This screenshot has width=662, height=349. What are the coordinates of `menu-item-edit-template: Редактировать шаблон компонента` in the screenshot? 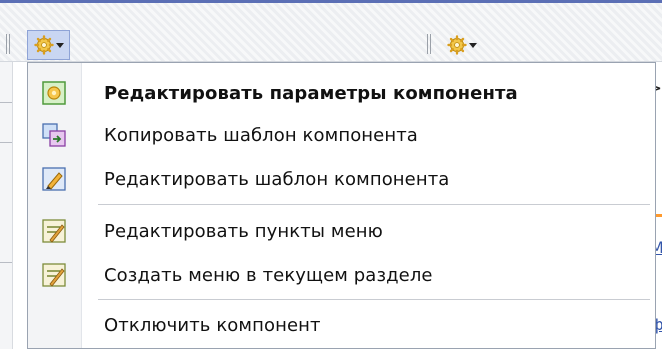 It's located at (341, 179).